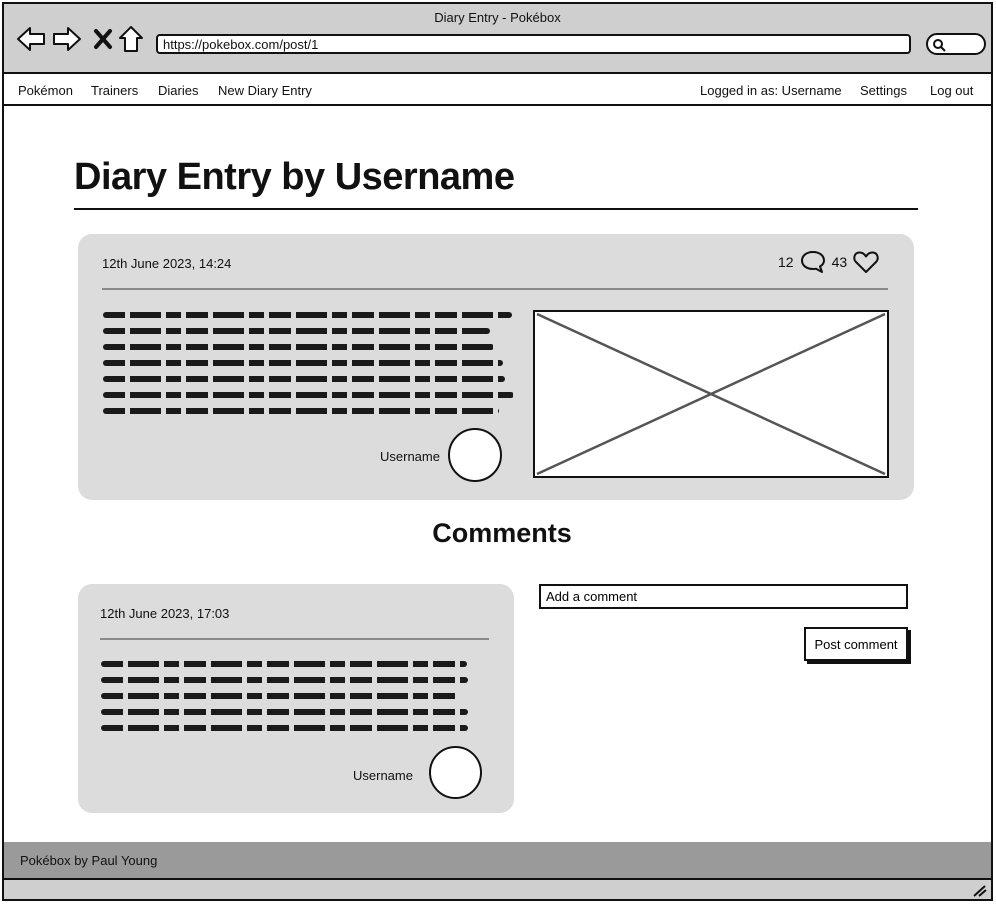  I want to click on post-comment-button: Post comment, so click(856, 644).